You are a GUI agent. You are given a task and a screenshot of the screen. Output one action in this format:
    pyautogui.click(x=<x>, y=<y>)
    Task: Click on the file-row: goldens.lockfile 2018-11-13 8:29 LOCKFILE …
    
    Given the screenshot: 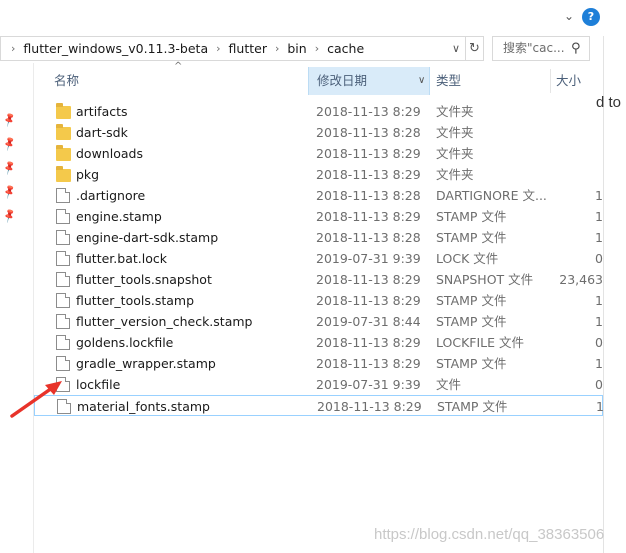 What is the action you would take?
    pyautogui.click(x=318, y=342)
    